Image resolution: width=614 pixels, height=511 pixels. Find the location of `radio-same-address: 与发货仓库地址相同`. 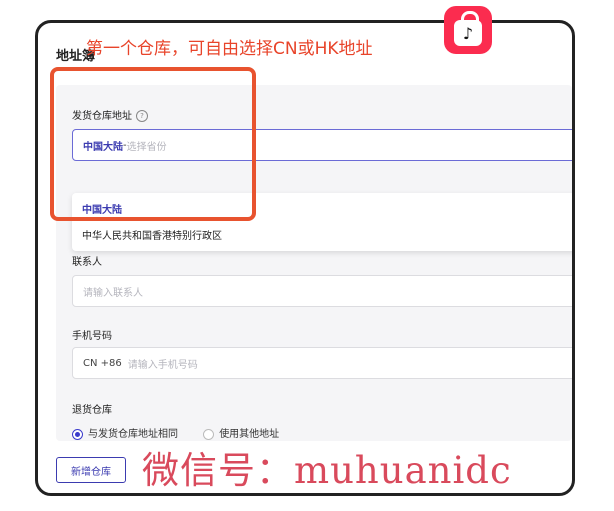

radio-same-address: 与发货仓库地址相同 is located at coordinates (125, 434).